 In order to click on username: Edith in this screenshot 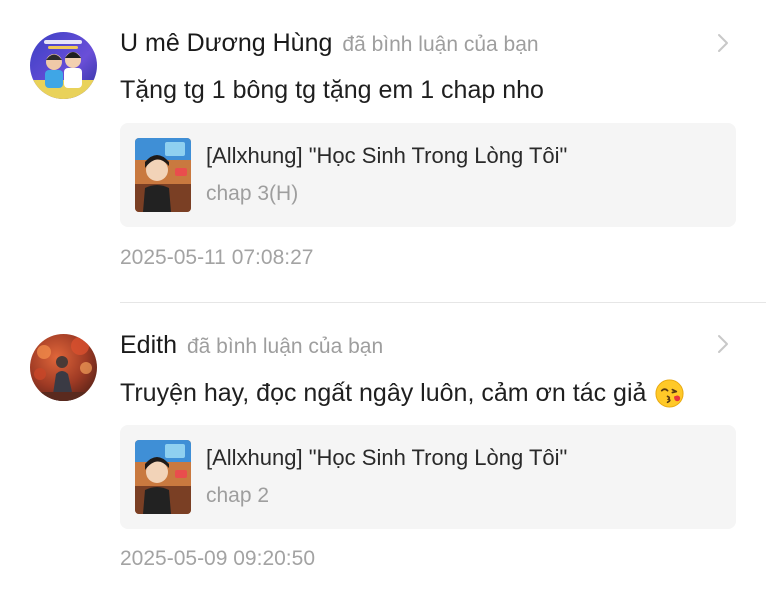, I will do `click(148, 345)`.